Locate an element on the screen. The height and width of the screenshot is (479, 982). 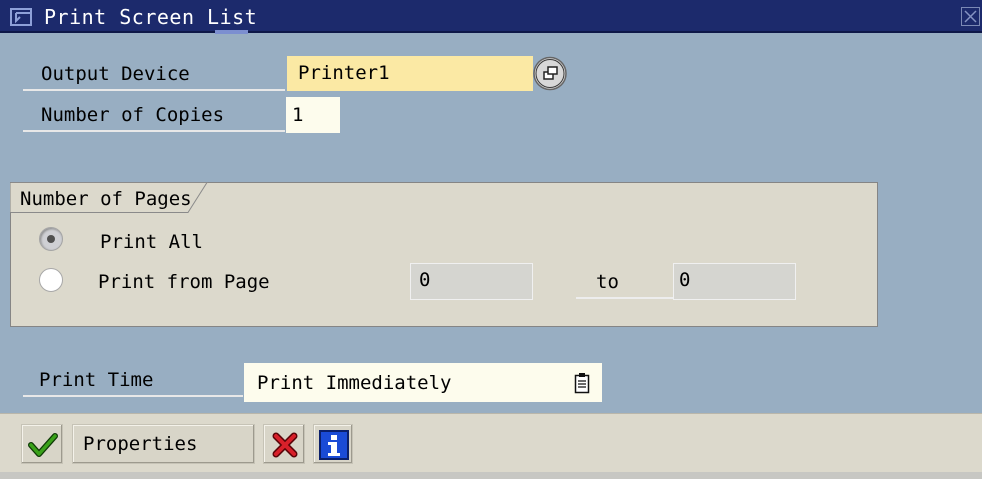
information-button is located at coordinates (333, 444).